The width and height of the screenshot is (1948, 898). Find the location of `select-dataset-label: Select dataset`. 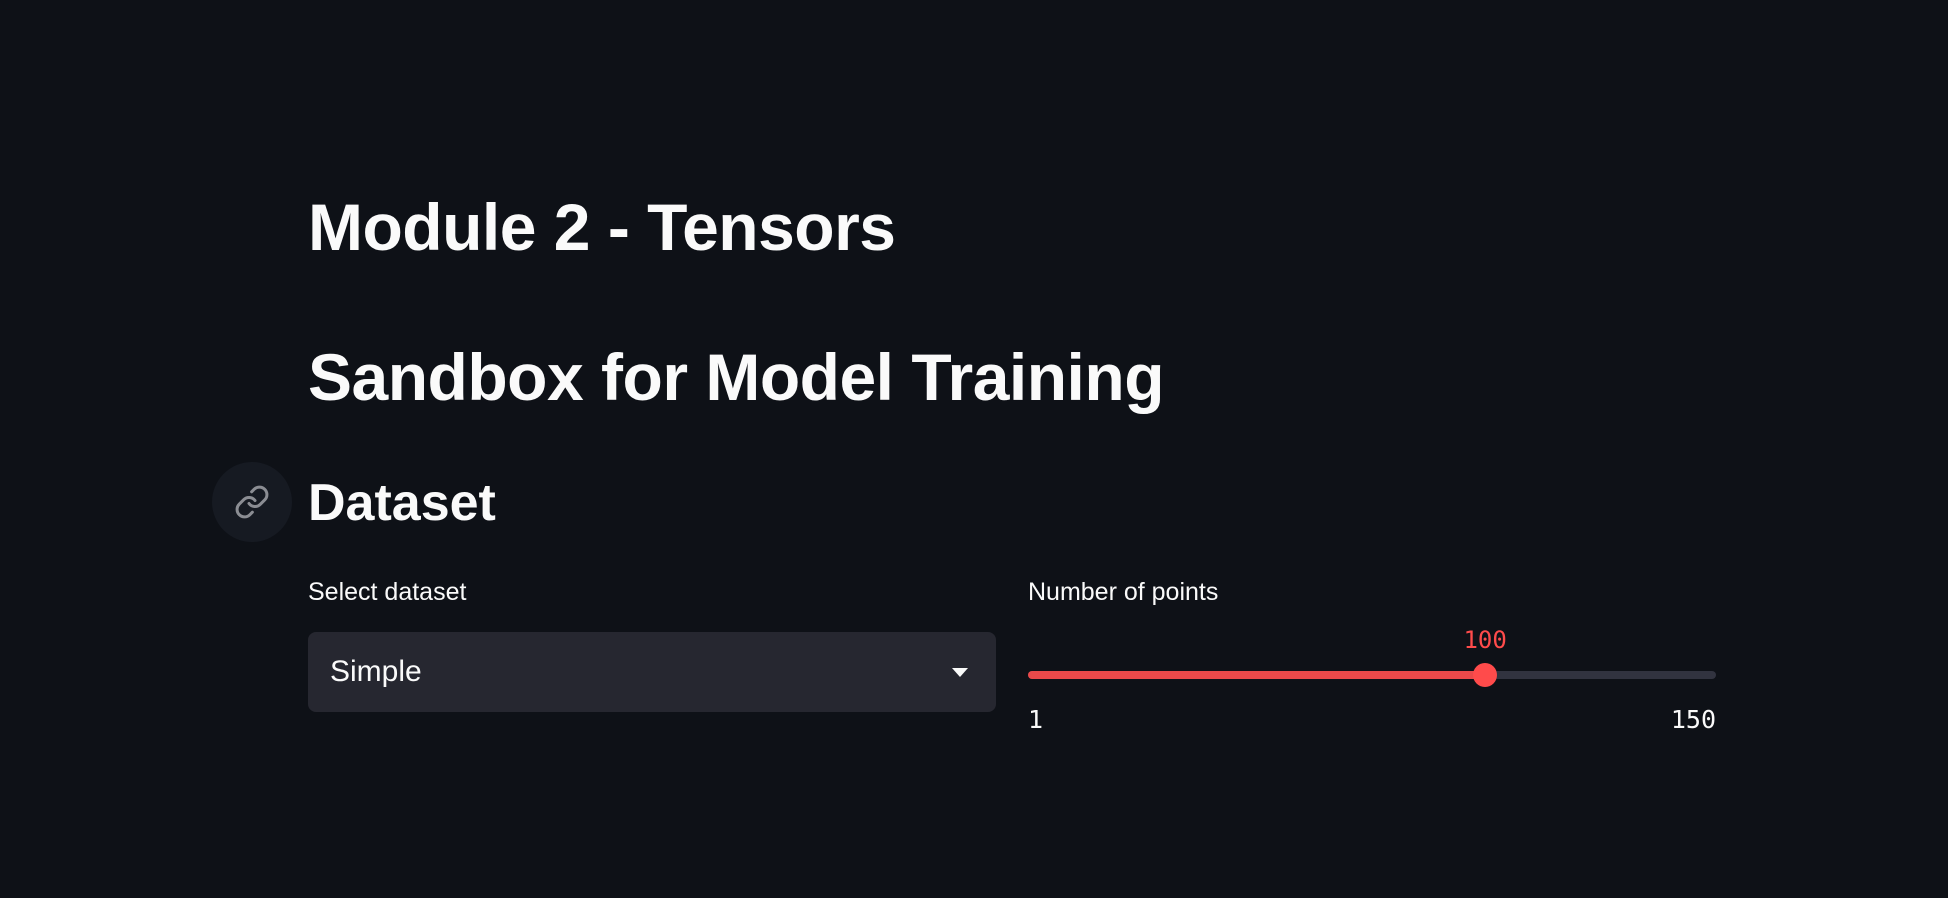

select-dataset-label: Select dataset is located at coordinates (387, 592).